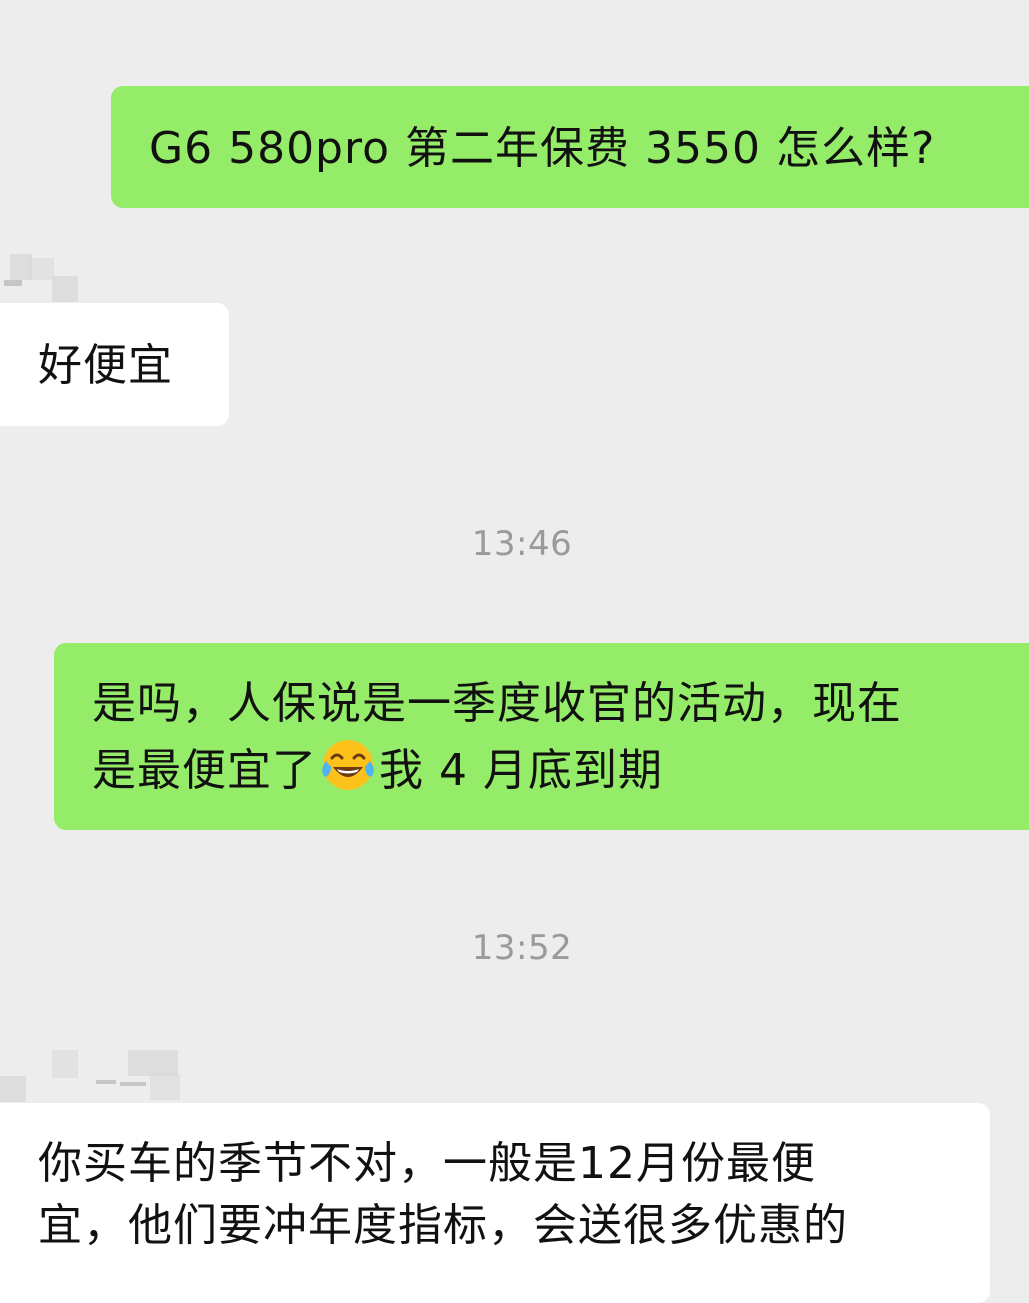 Image resolution: width=1029 pixels, height=1303 pixels. I want to click on received-message-bubble: 好便宜, so click(114, 364).